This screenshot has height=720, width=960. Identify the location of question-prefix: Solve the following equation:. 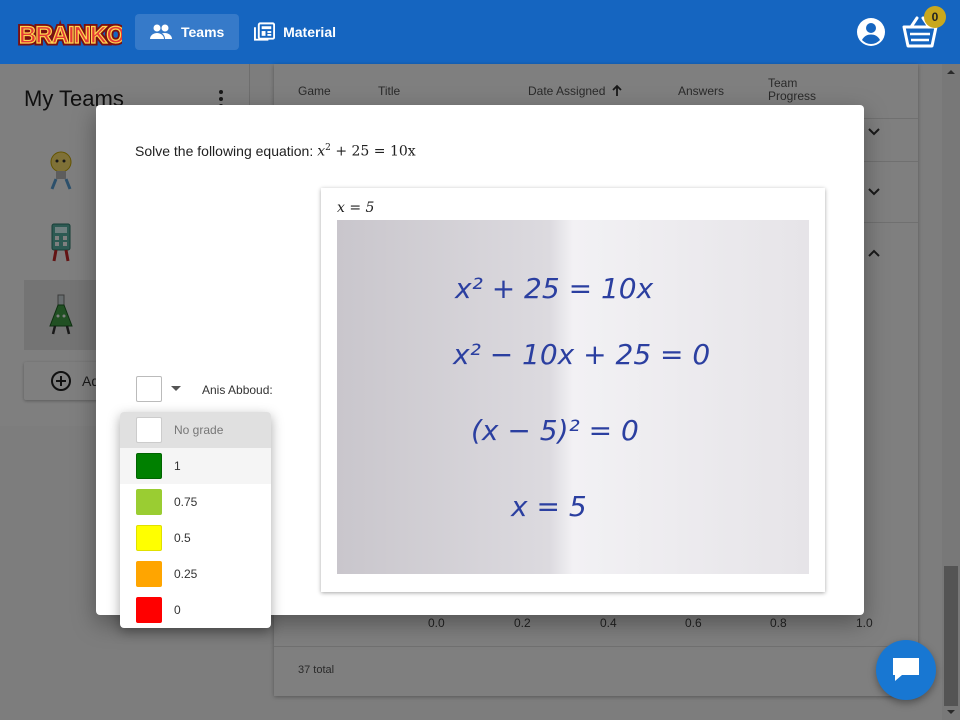
(224, 151).